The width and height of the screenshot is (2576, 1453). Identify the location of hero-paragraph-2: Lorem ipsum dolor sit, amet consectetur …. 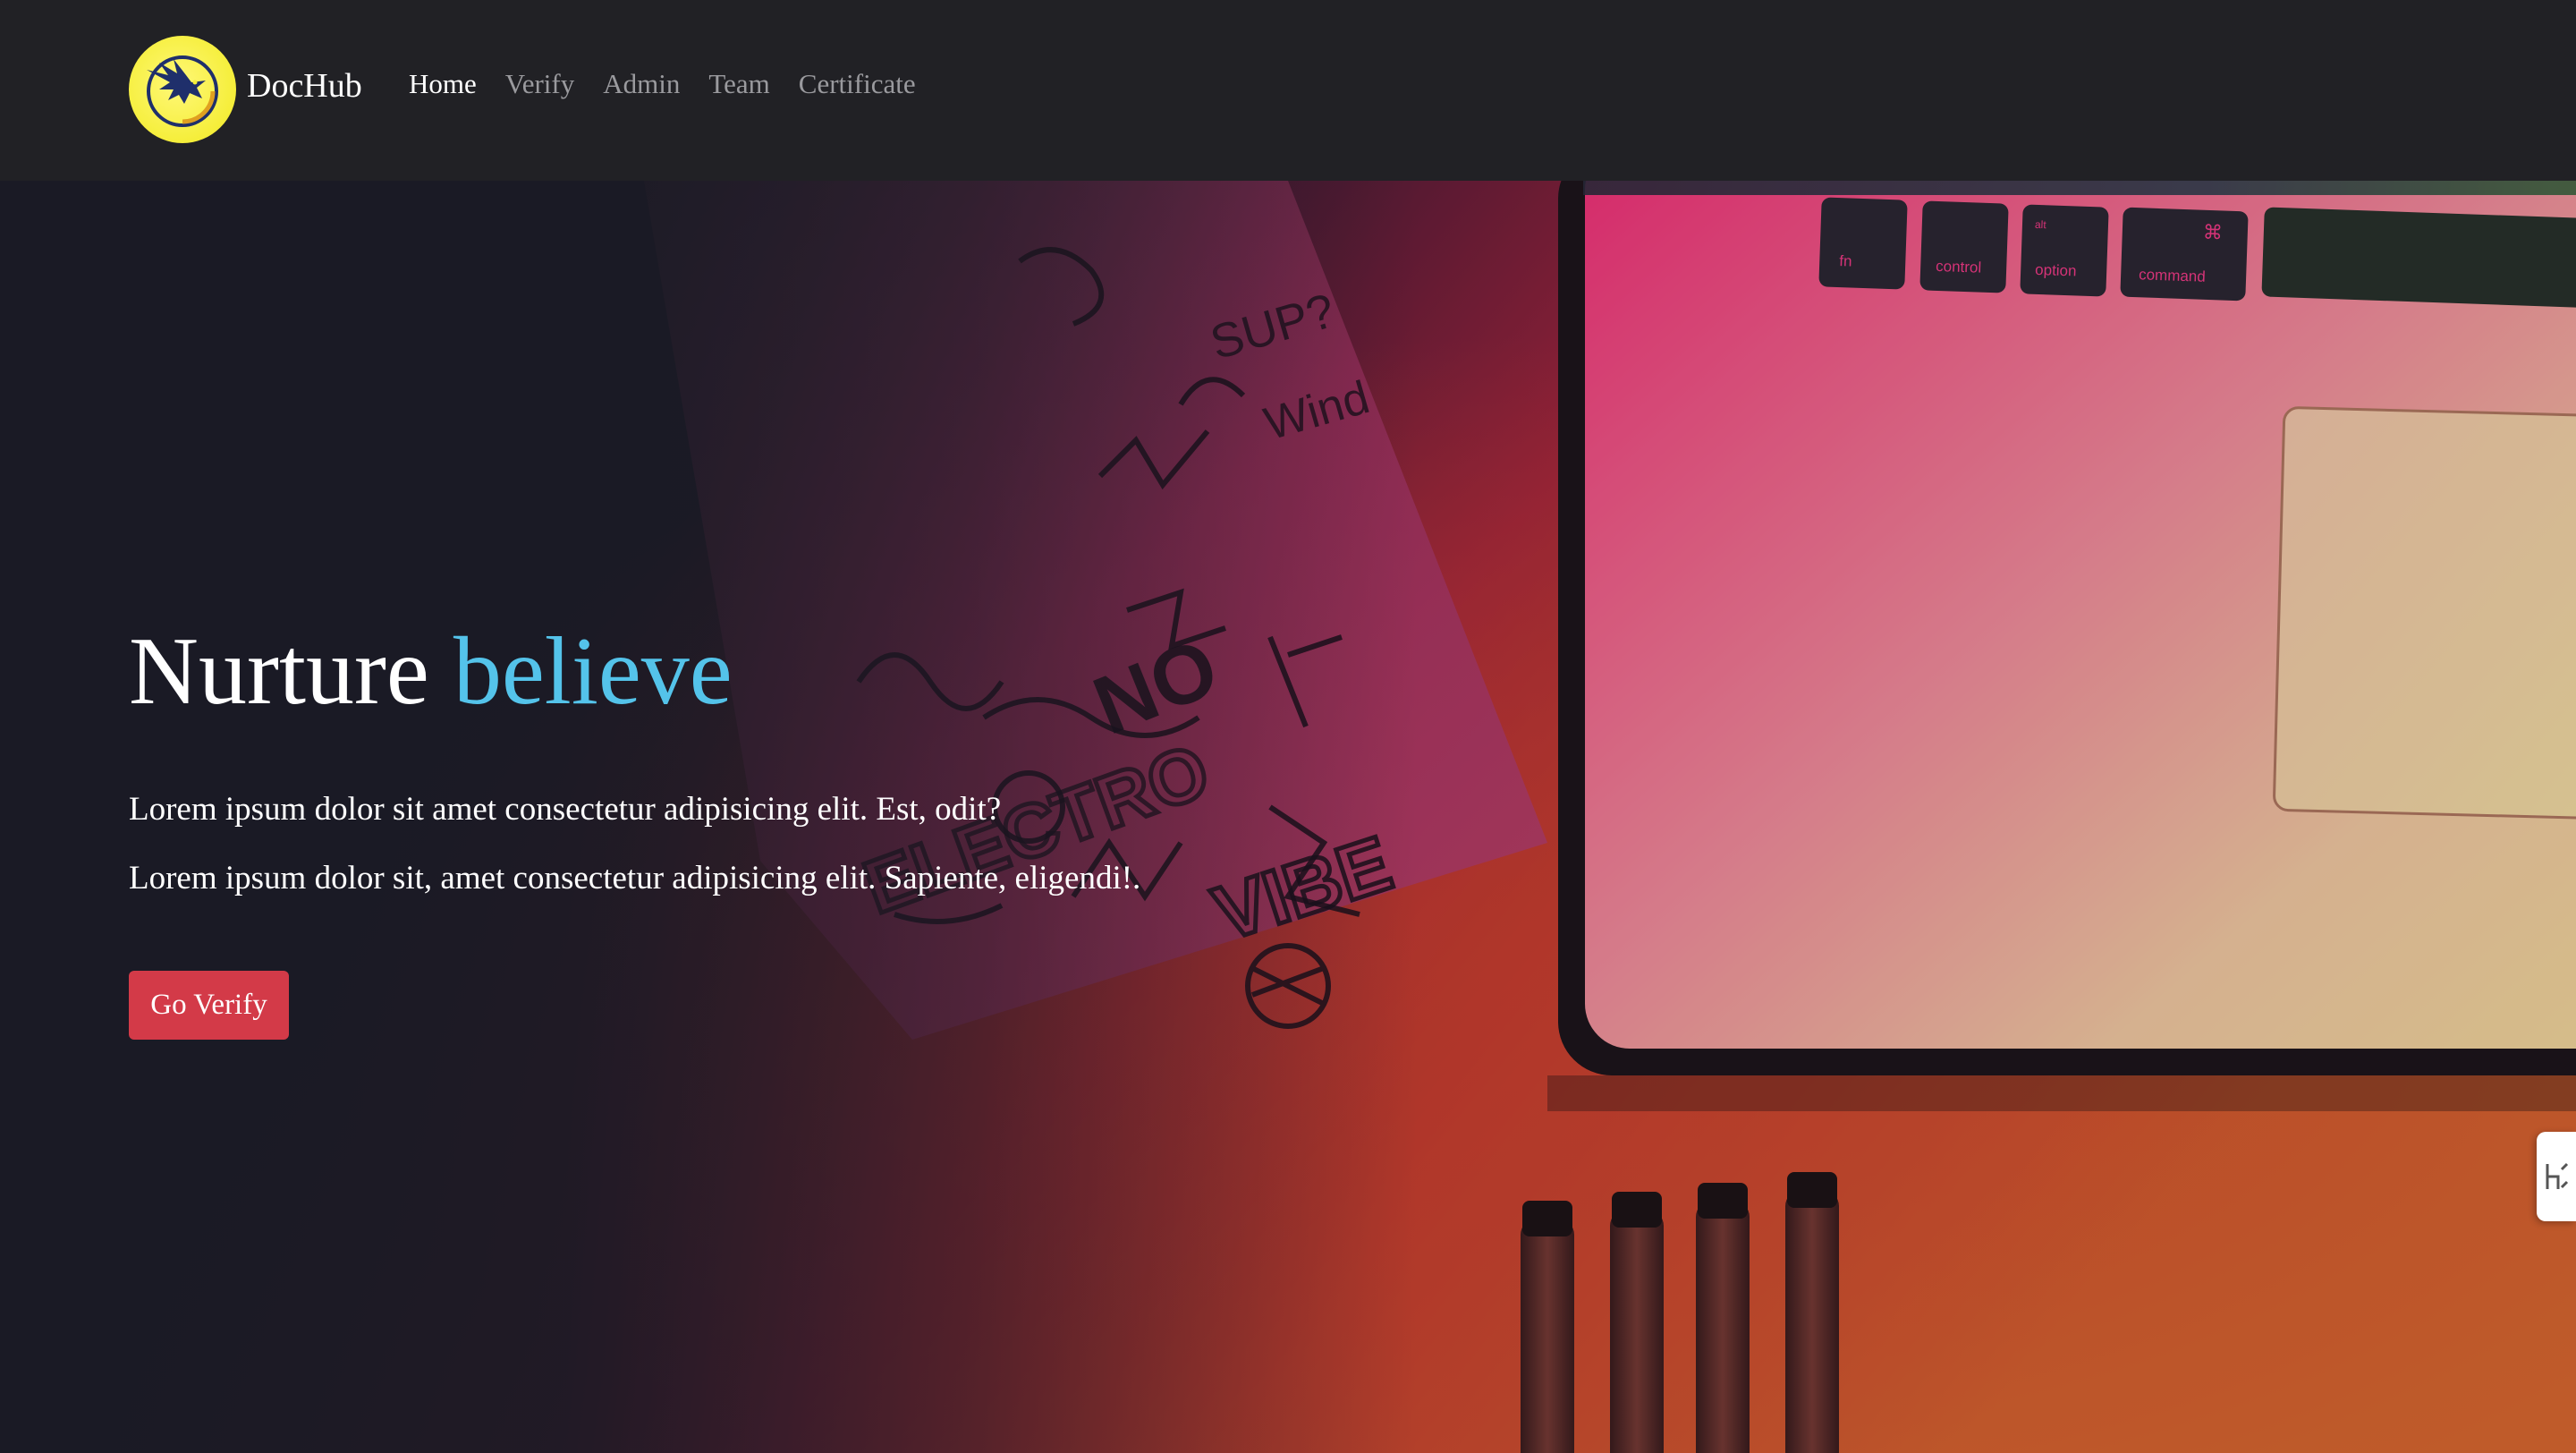
(635, 878).